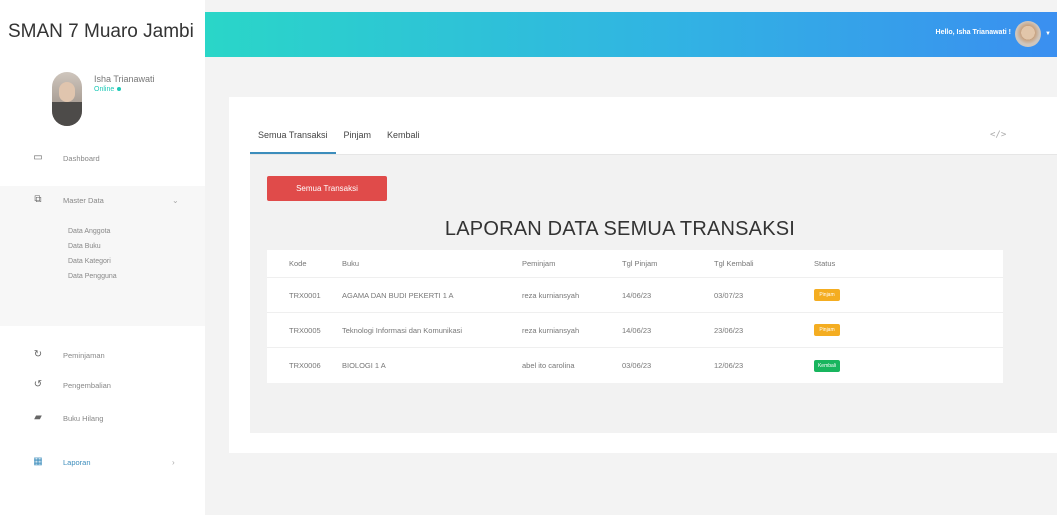 The height and width of the screenshot is (515, 1057). Describe the element at coordinates (38, 157) in the screenshot. I see `monitor-icon: ▭` at that location.